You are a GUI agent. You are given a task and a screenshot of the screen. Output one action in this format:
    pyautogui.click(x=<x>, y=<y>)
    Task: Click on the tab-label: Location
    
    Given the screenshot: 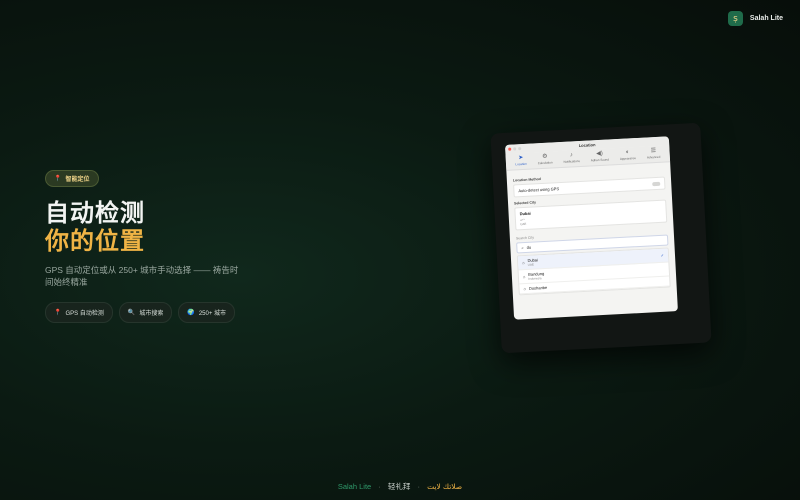 What is the action you would take?
    pyautogui.click(x=521, y=164)
    